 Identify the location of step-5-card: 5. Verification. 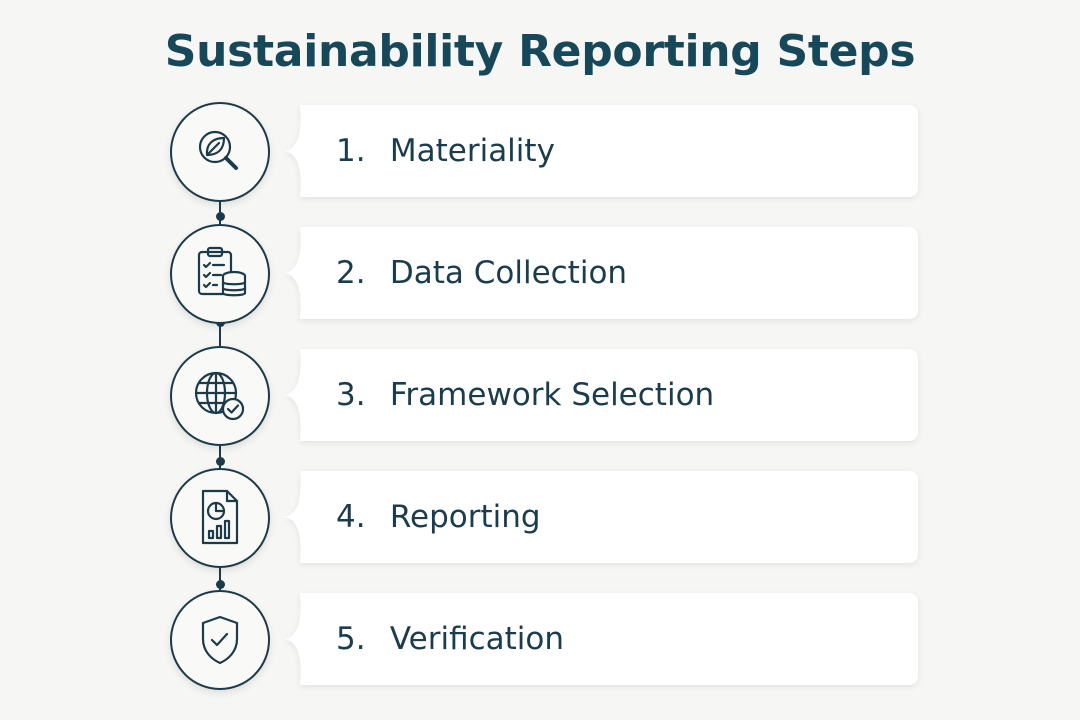
(600, 639).